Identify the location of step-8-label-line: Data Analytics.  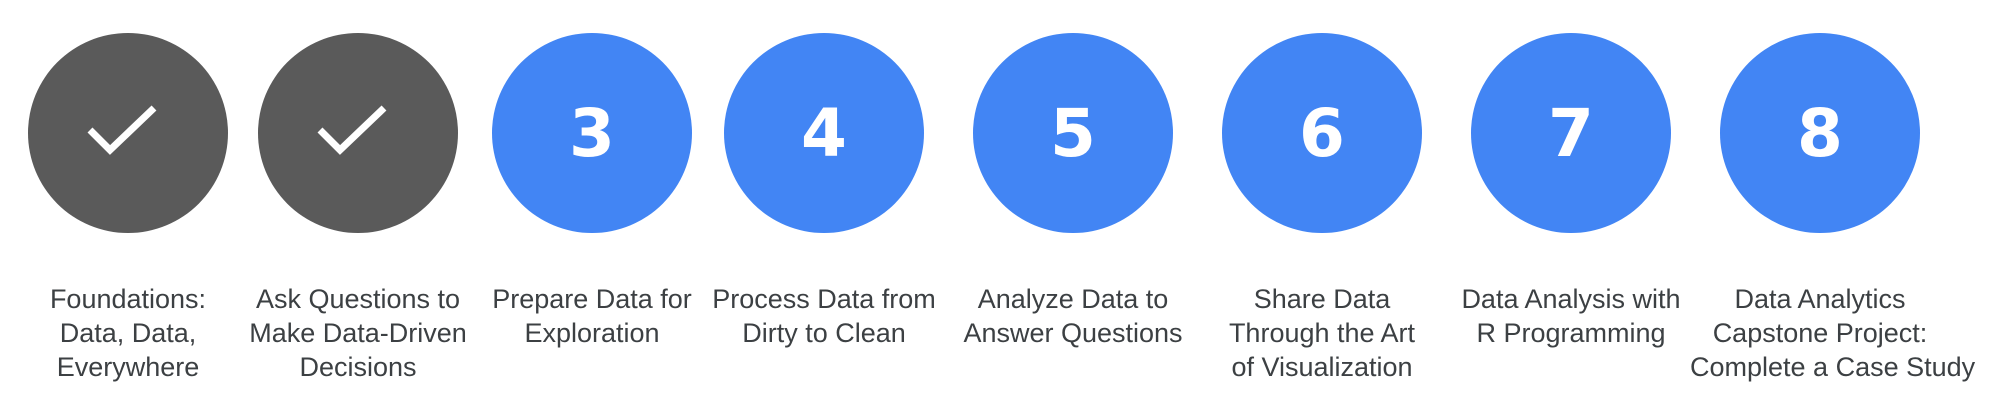
(1820, 299).